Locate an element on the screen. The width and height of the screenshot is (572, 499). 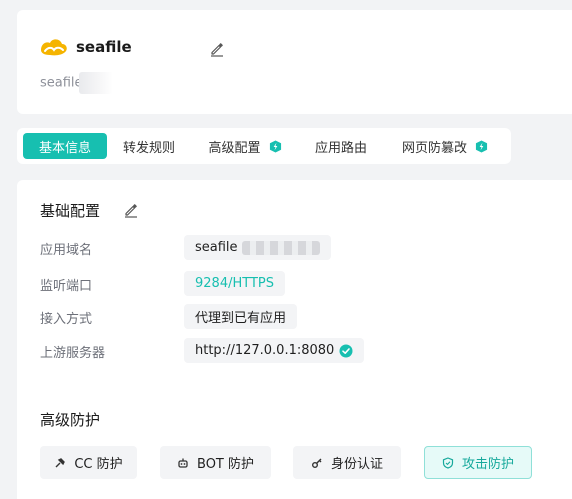
tab-advanced-config: 高级配置 is located at coordinates (245, 146).